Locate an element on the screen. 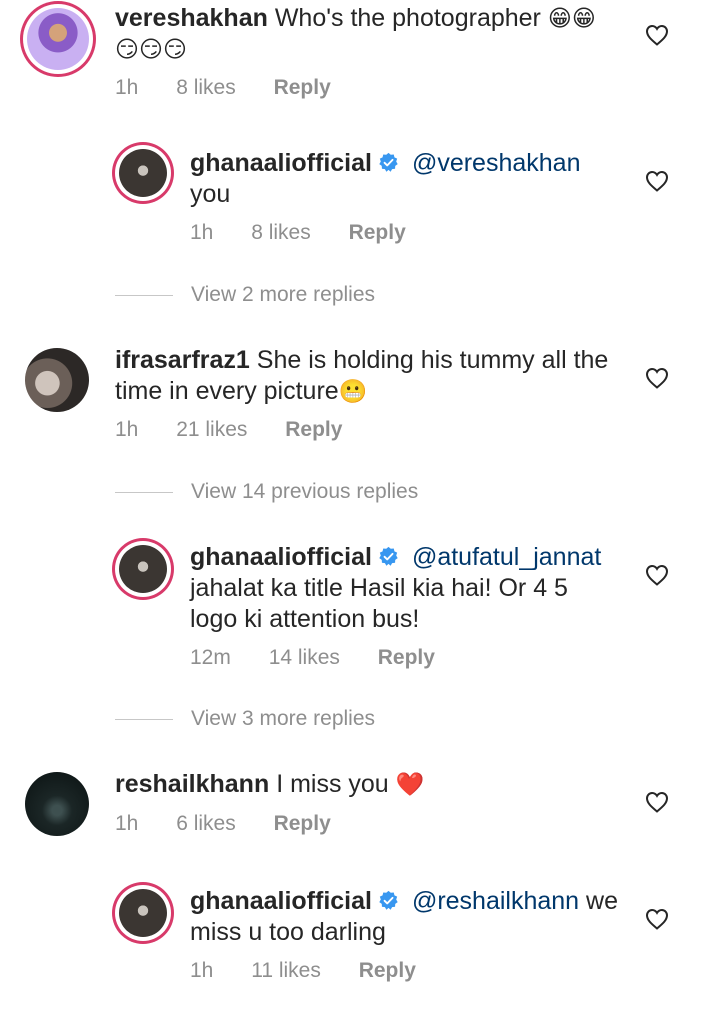  comment-text: reshailkhann I miss you ❤️ is located at coordinates (375, 784).